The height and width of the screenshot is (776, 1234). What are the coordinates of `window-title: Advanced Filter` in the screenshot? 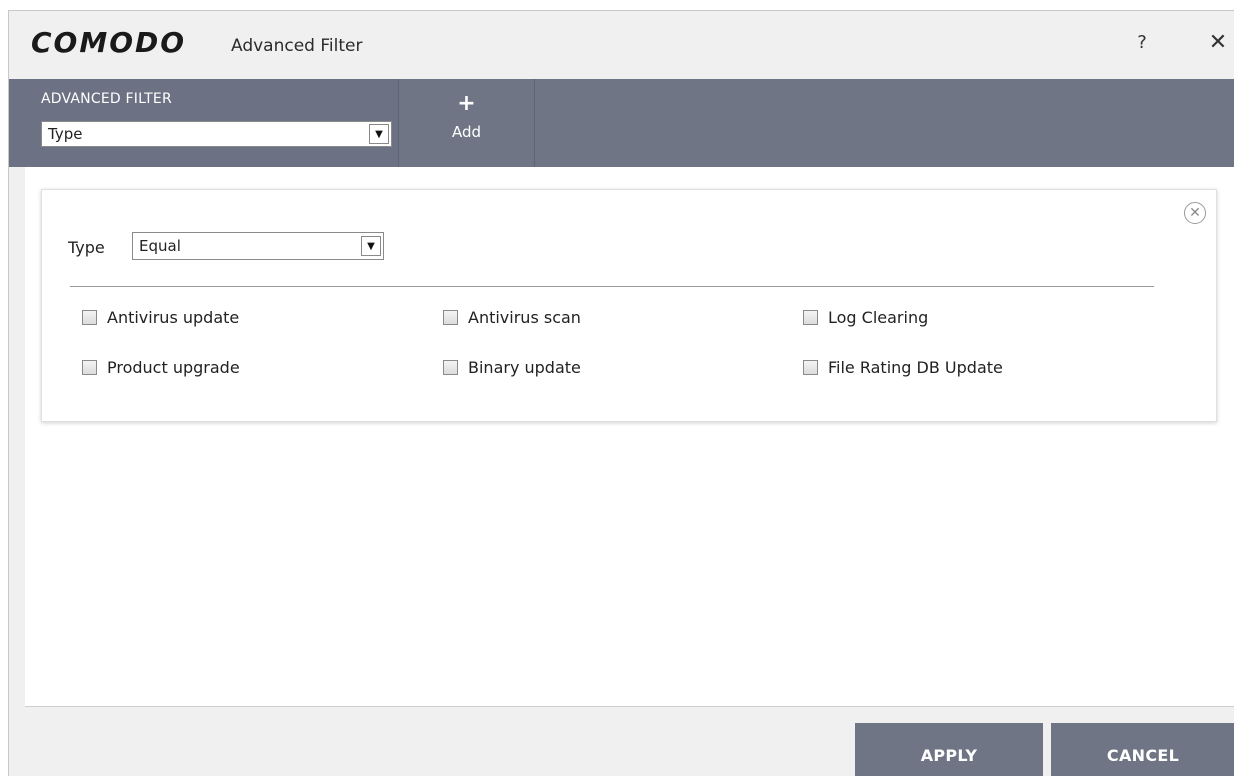 It's located at (297, 46).